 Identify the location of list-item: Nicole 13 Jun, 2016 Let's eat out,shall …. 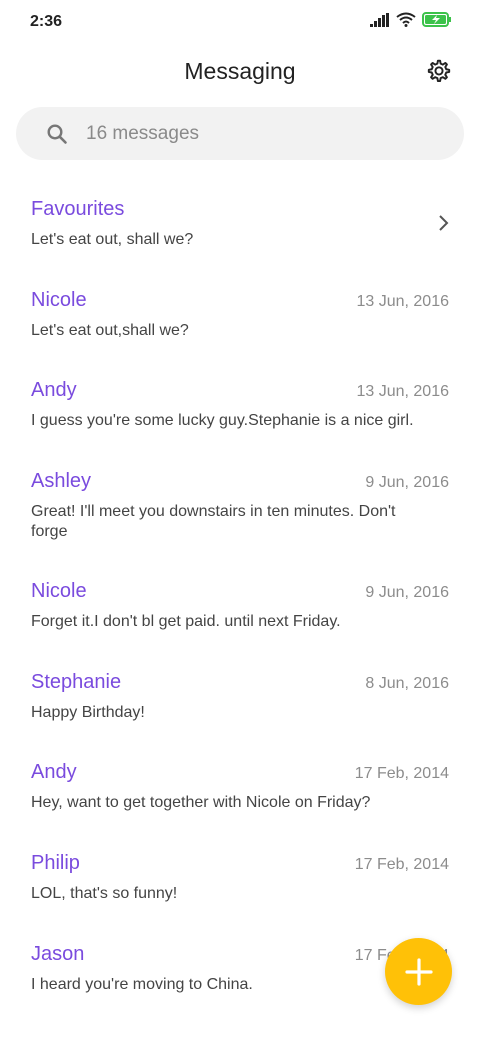
(240, 316).